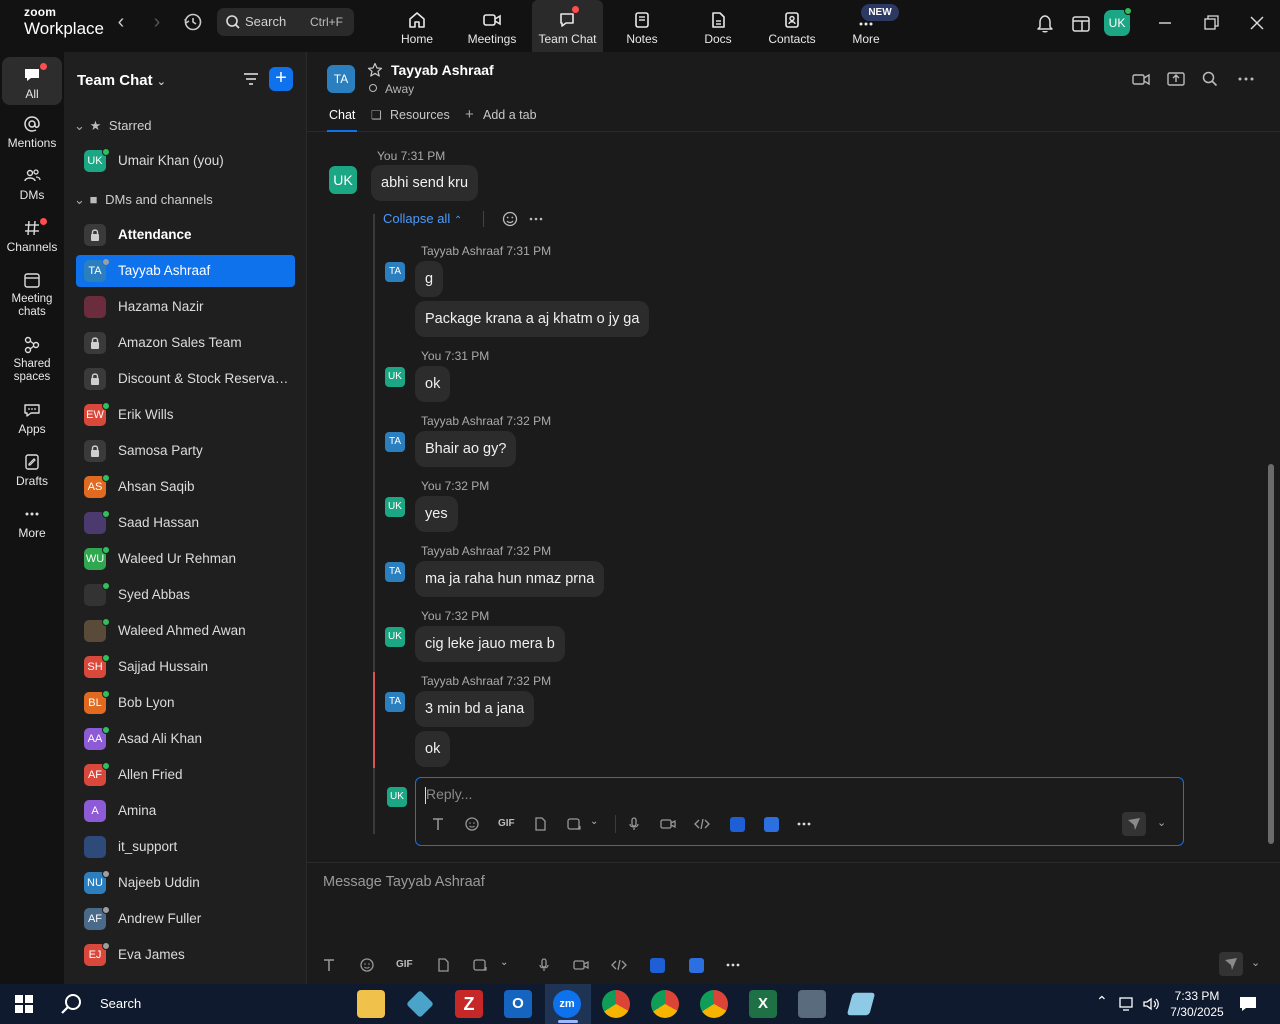  Describe the element at coordinates (1176, 79) in the screenshot. I see `share-screen-icon` at that location.